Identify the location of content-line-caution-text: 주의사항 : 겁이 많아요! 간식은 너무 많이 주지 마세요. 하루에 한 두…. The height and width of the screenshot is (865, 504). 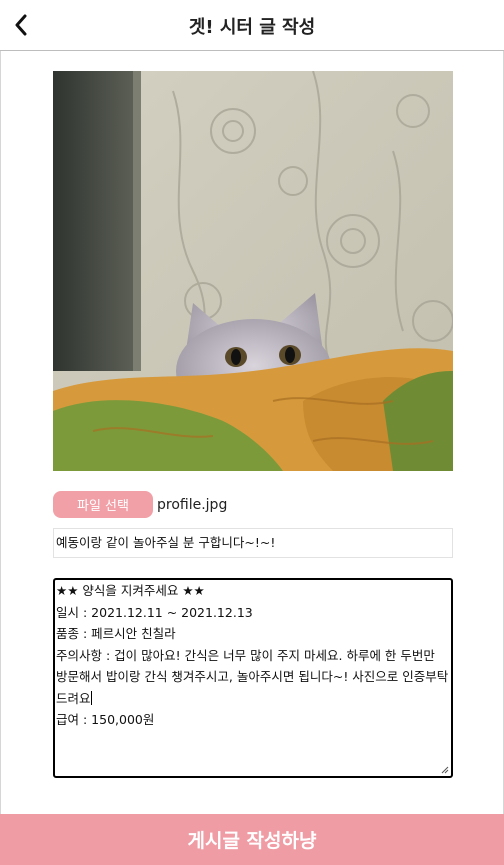
(252, 676).